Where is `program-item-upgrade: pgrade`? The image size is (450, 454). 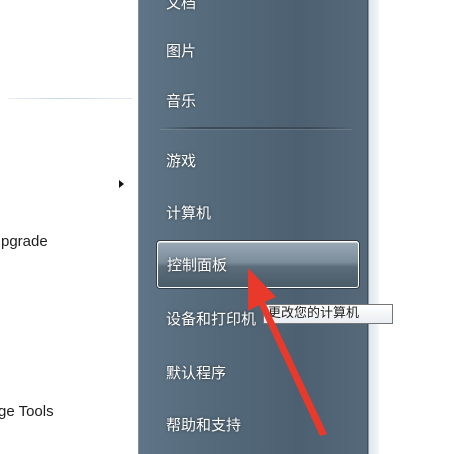
program-item-upgrade: pgrade is located at coordinates (24, 241).